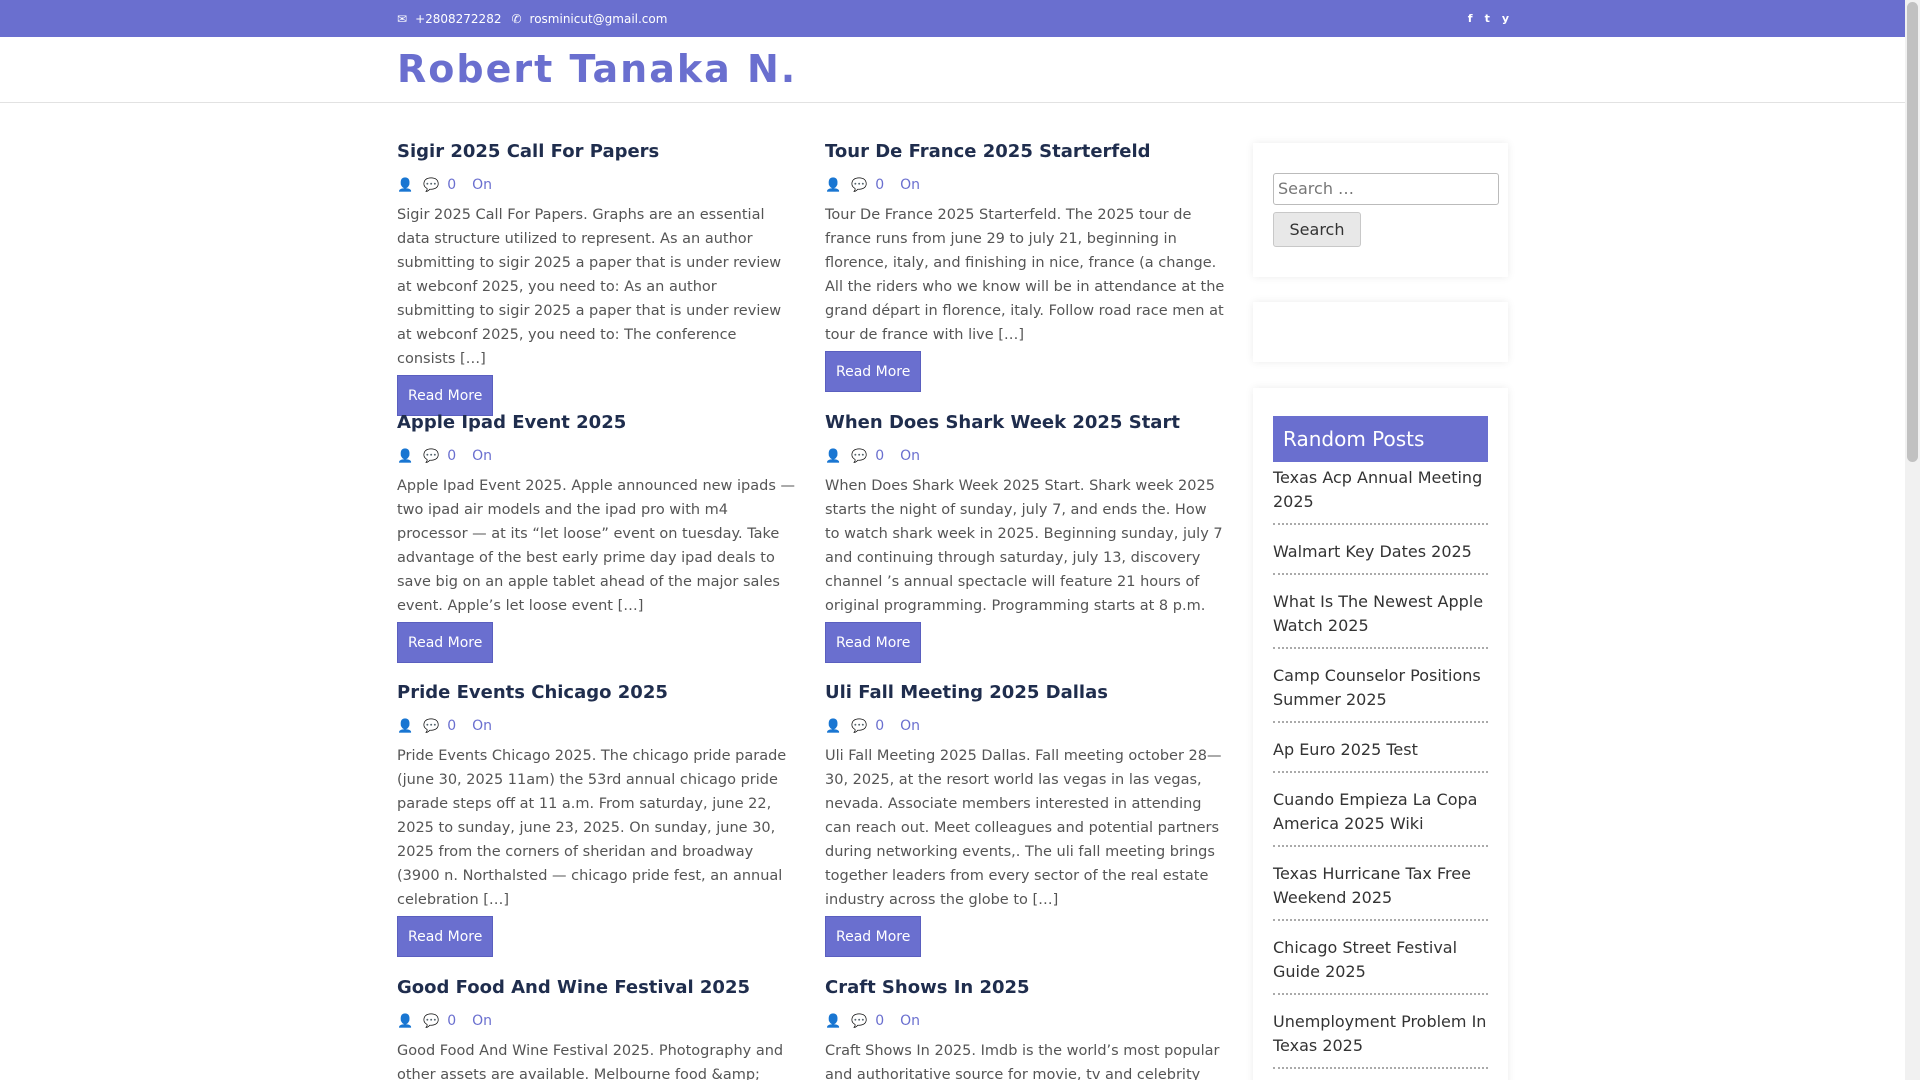 The height and width of the screenshot is (1080, 1920). Describe the element at coordinates (1380, 557) in the screenshot. I see `random-post-link: Walmart Key Dates 2025` at that location.